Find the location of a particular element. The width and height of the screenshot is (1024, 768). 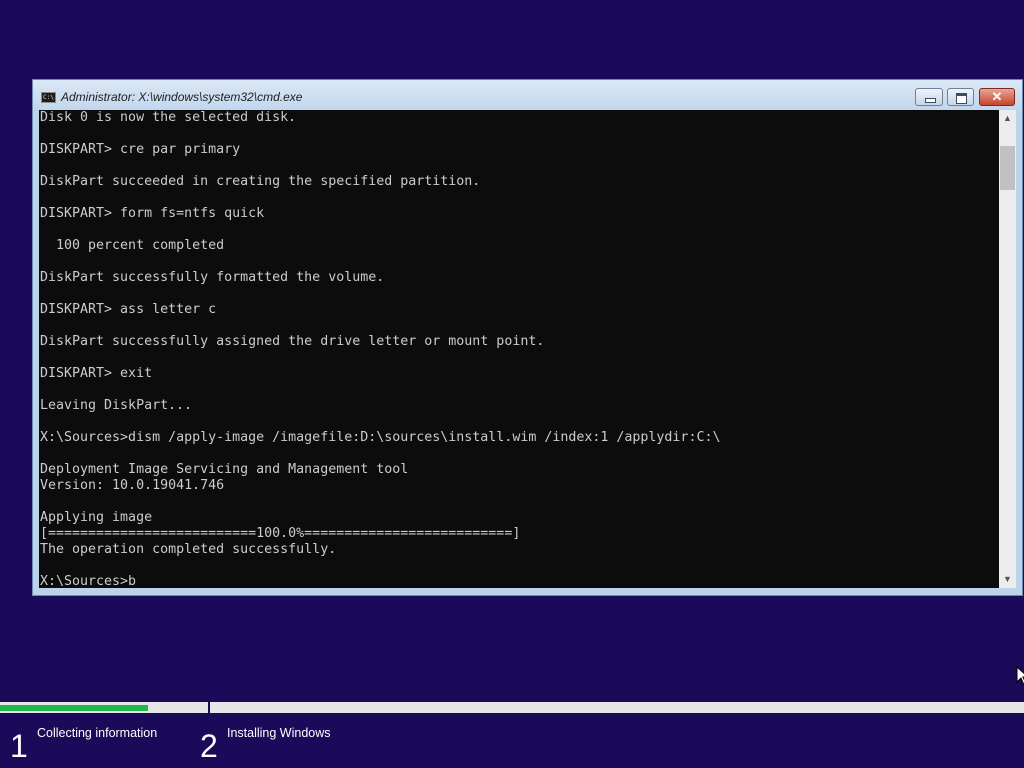

step-label: Collecting information is located at coordinates (97, 733).